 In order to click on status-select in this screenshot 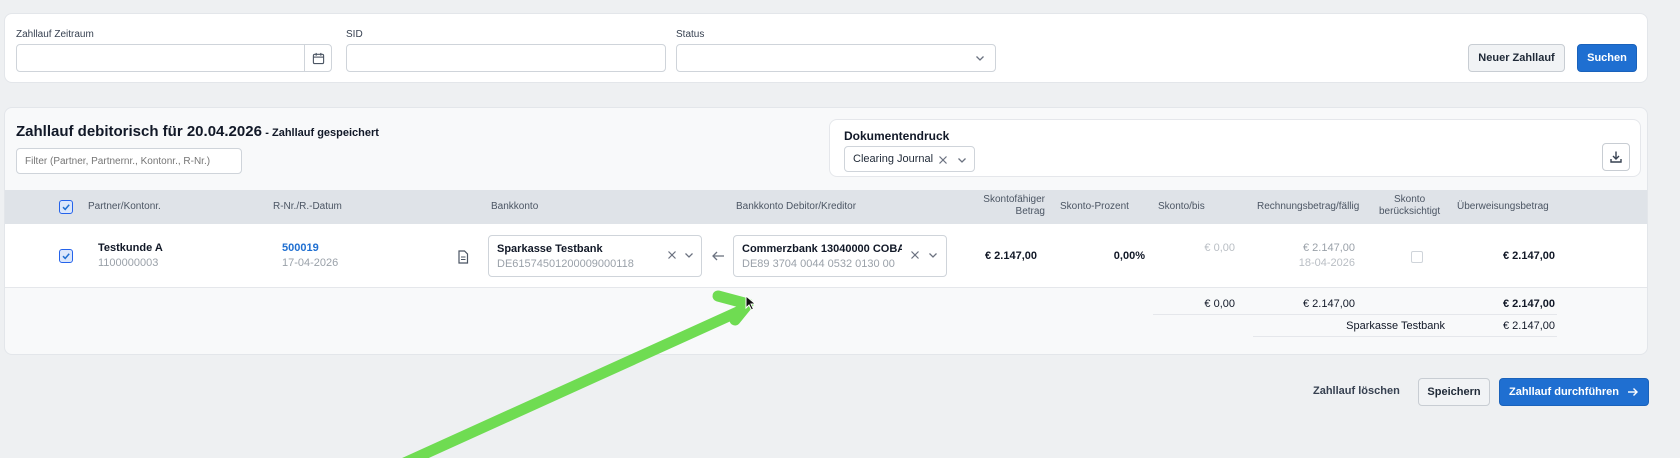, I will do `click(836, 58)`.